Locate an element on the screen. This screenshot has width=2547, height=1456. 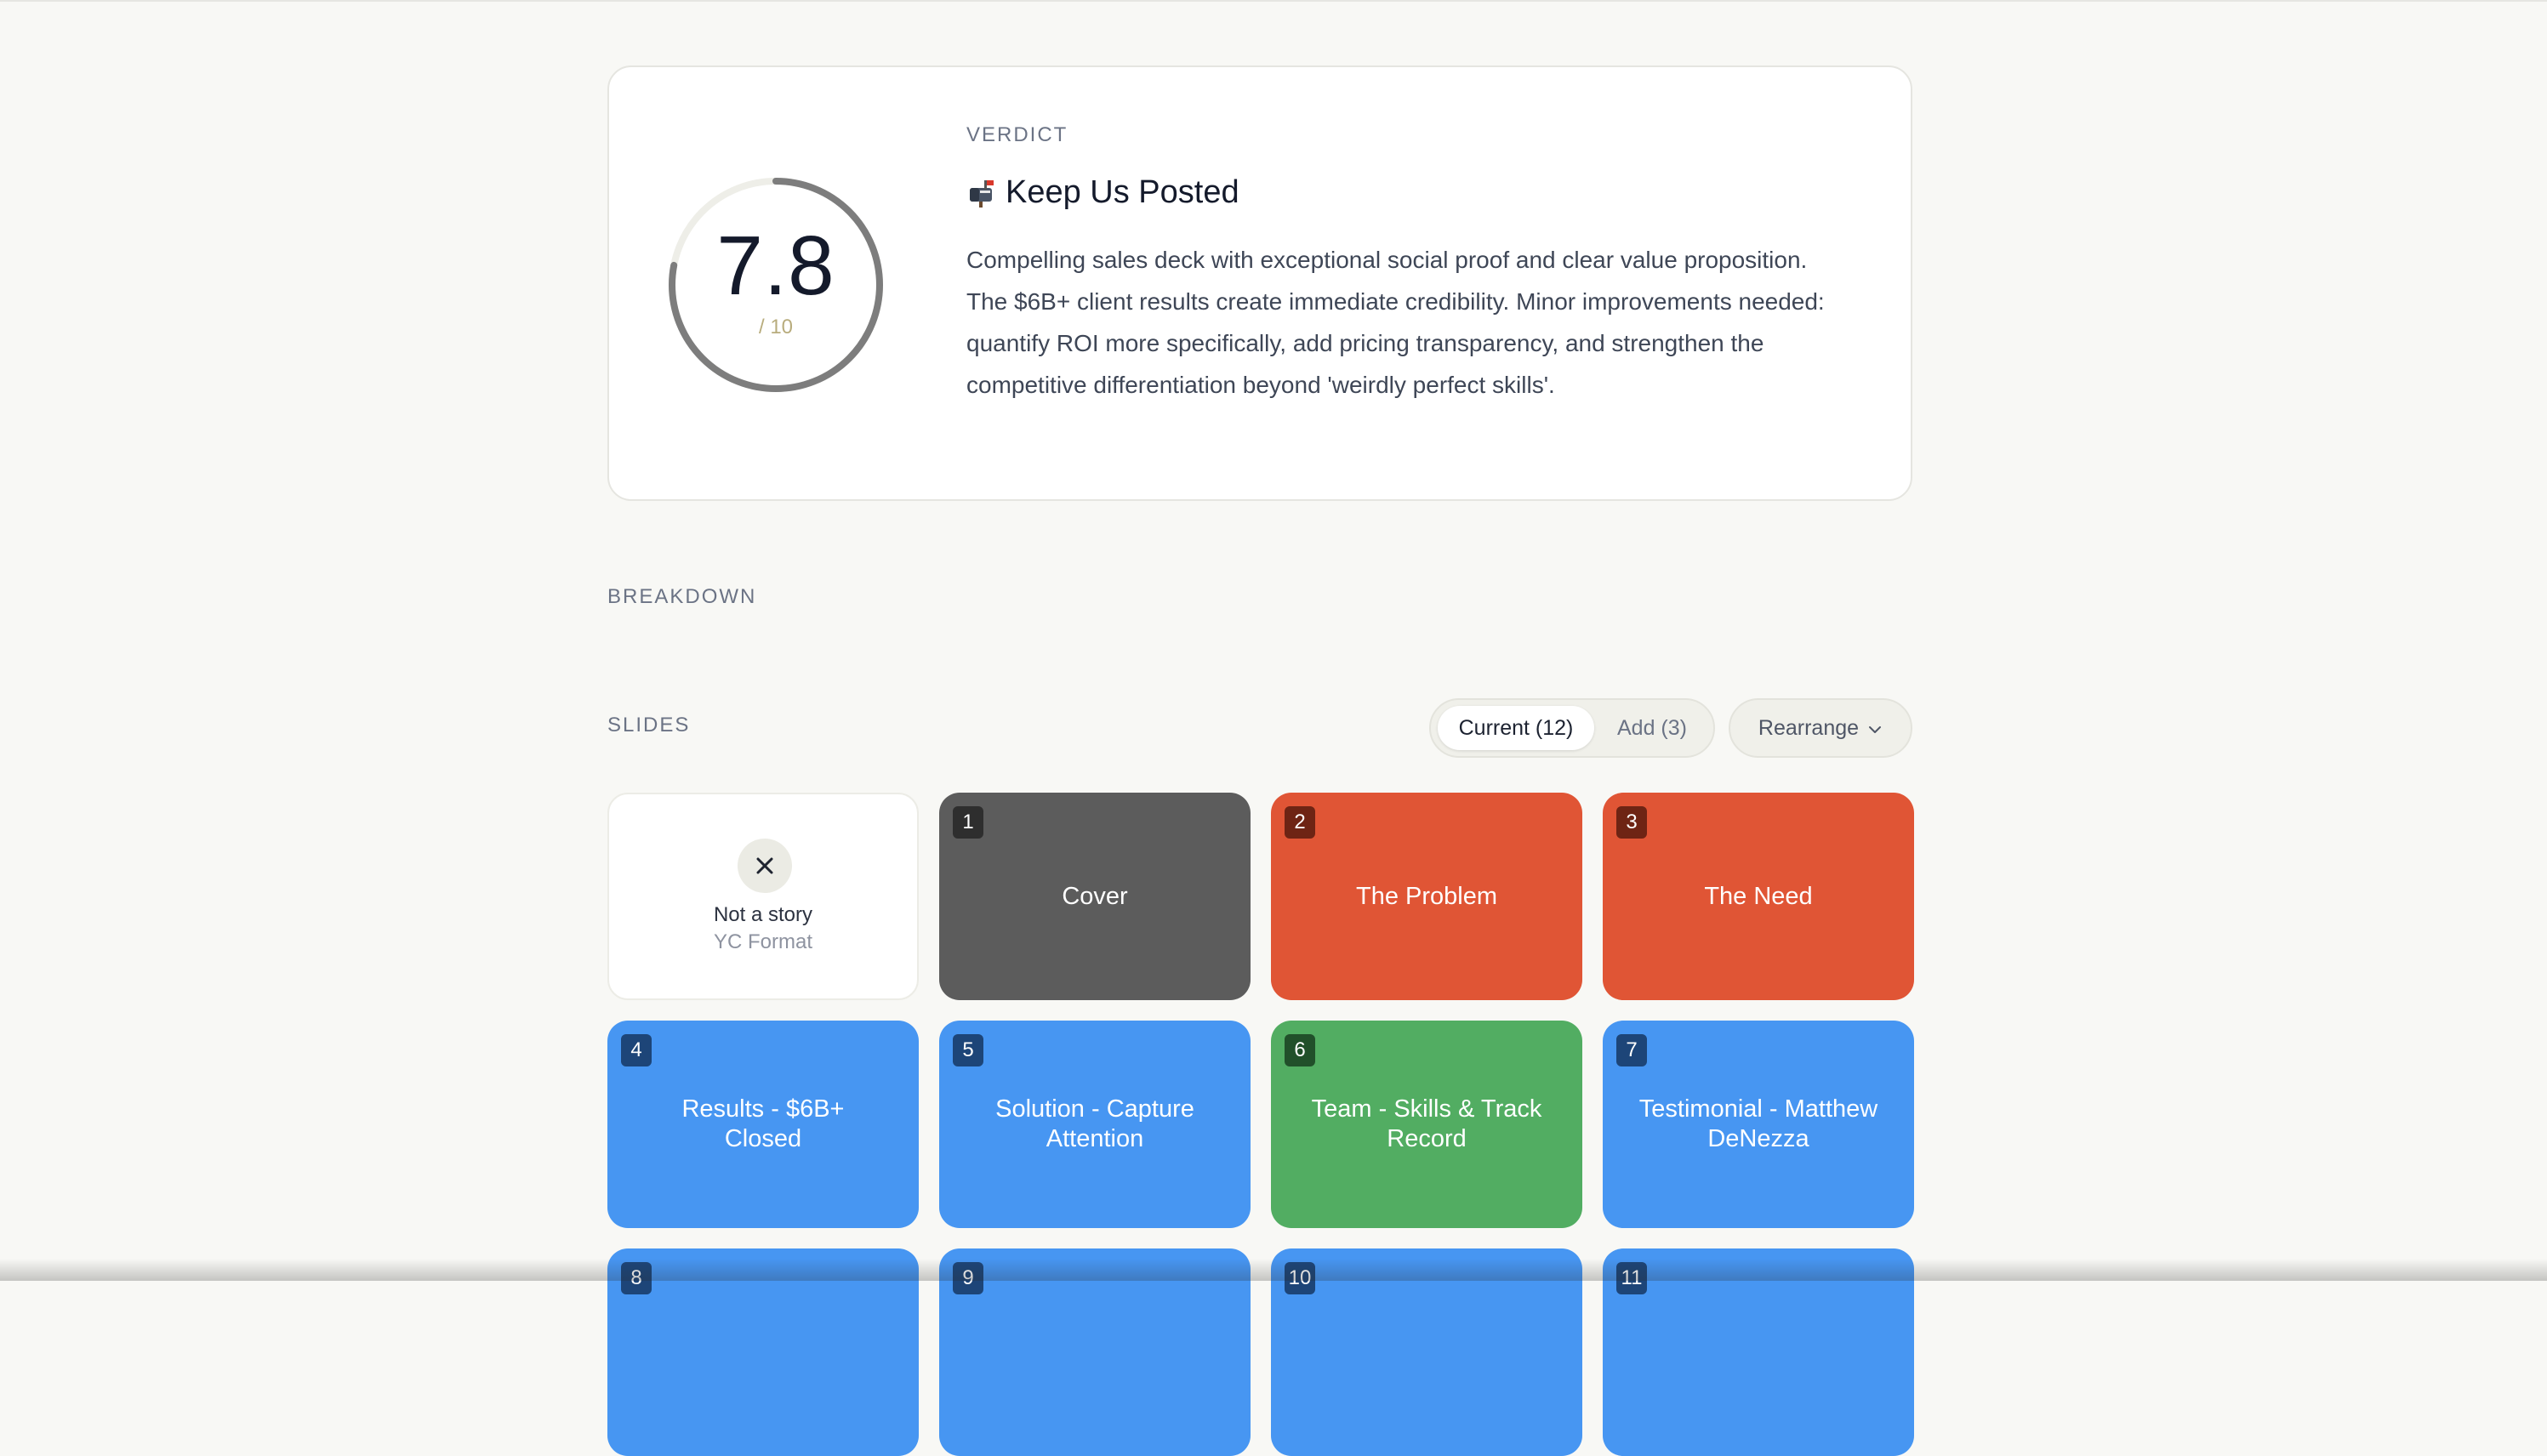
story-card: Not a story YC Format is located at coordinates (763, 896).